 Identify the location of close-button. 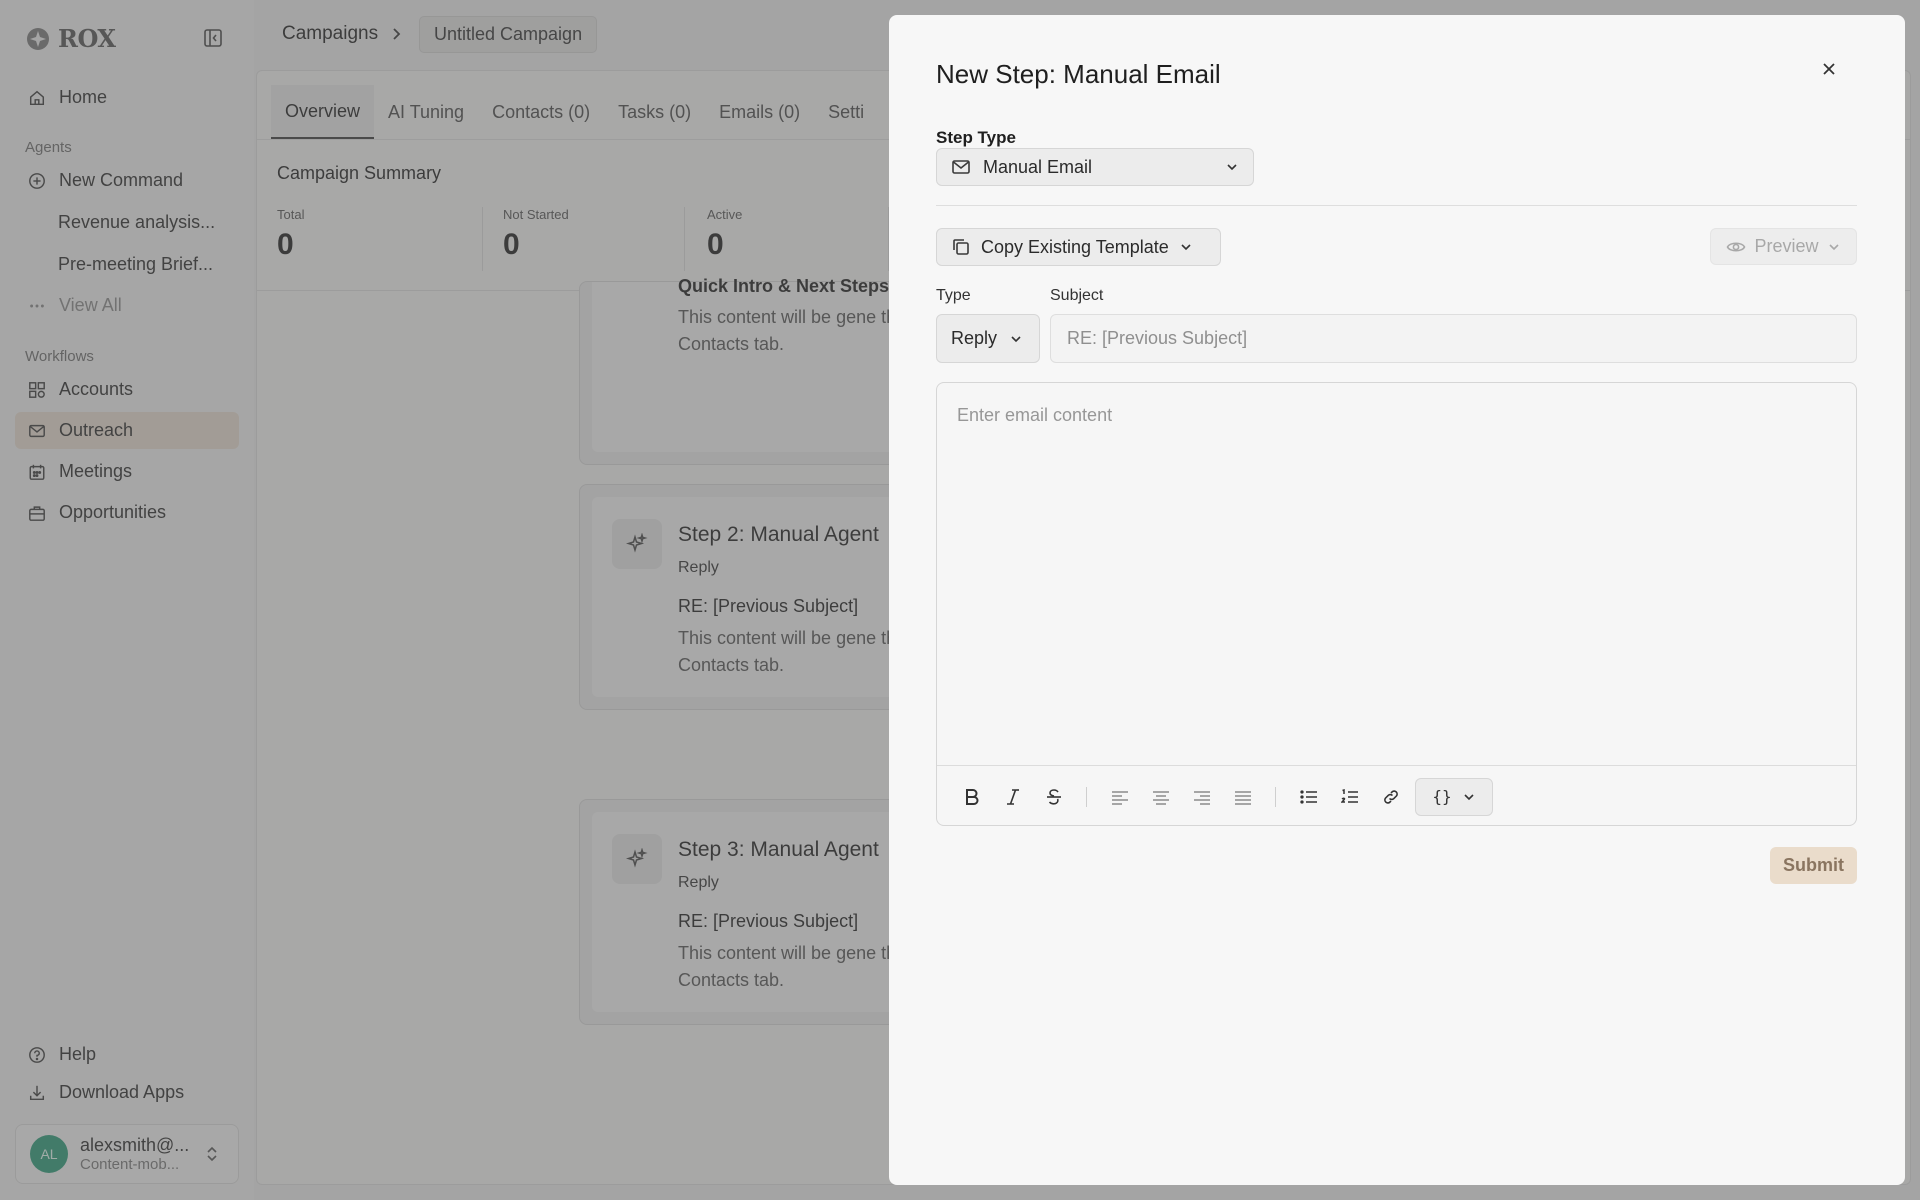
(1829, 69).